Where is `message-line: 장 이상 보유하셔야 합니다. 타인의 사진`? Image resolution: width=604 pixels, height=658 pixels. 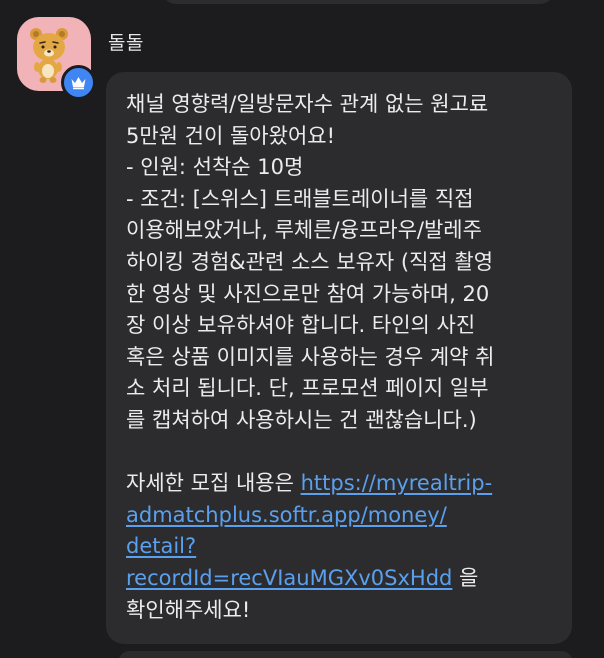
message-line: 장 이상 보유하셔야 합니다. 타인의 사진 is located at coordinates (301, 325).